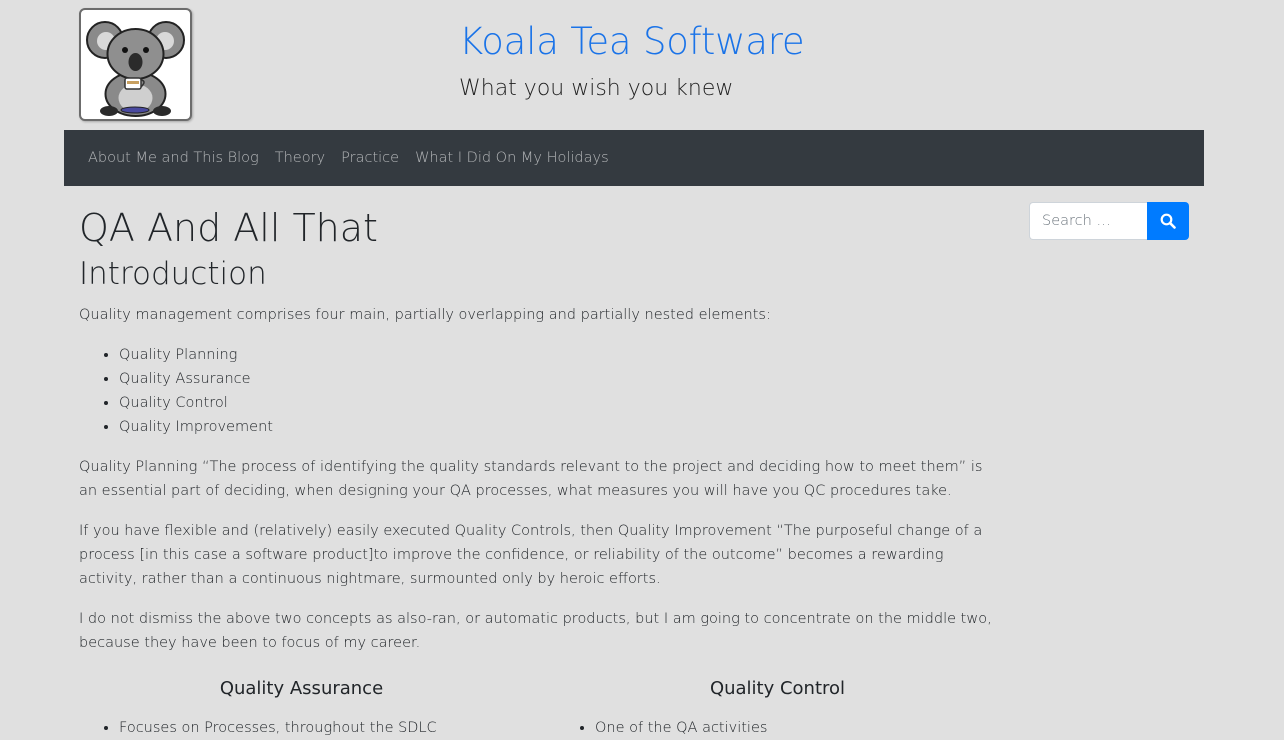 The height and width of the screenshot is (740, 1284). I want to click on list-item: One of the QA activities, so click(797, 728).